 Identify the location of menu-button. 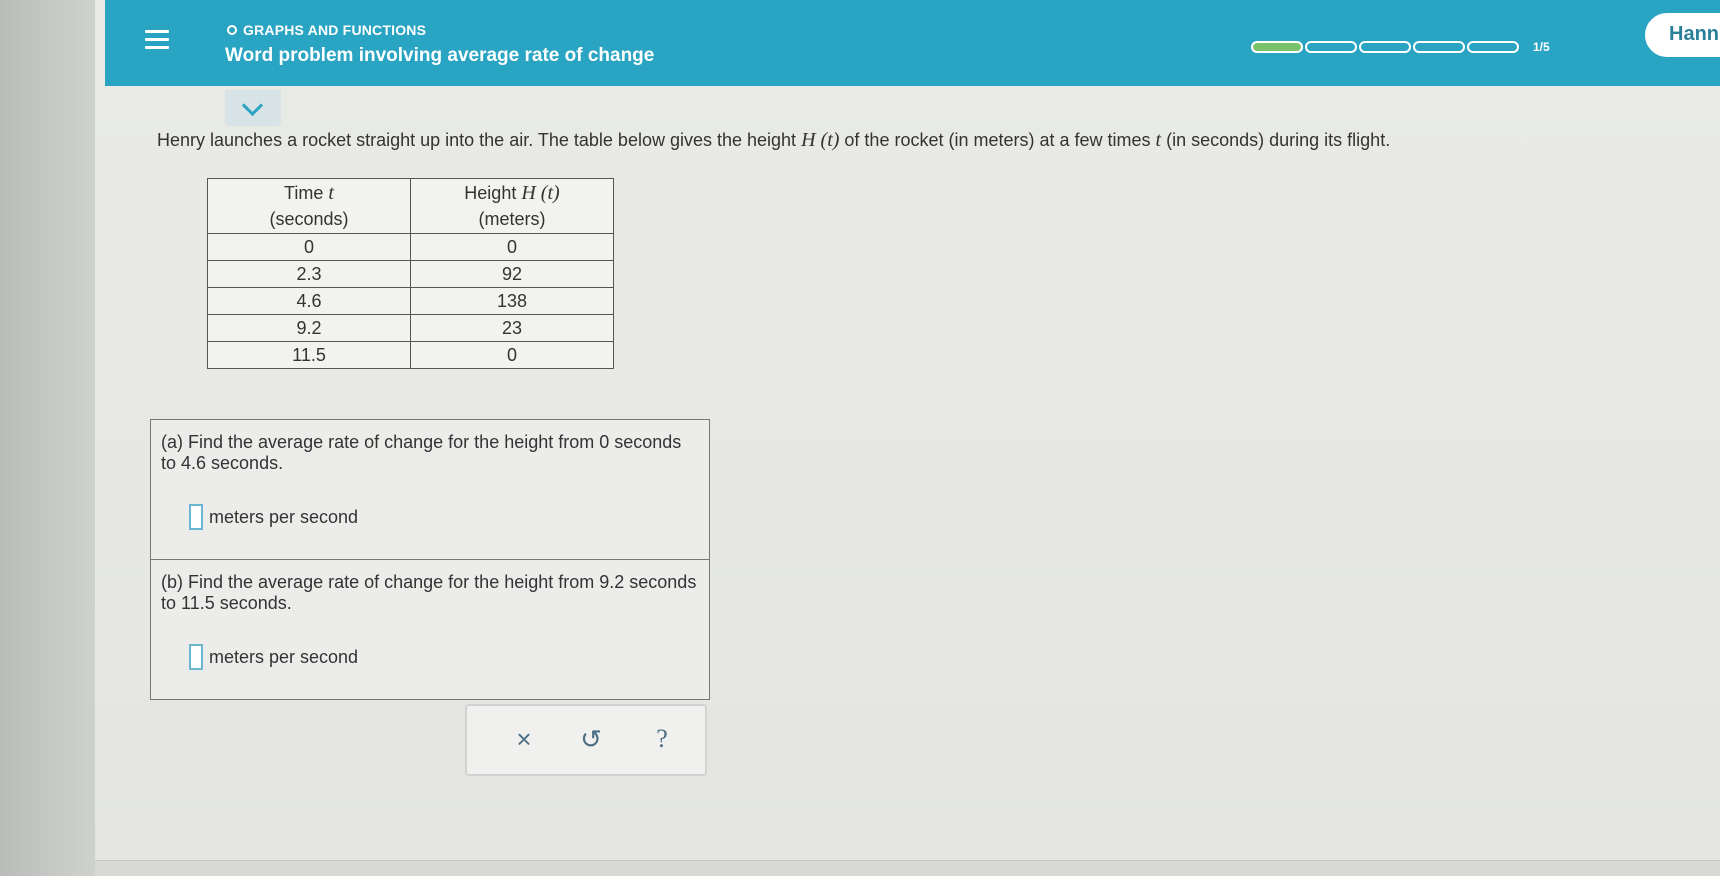
(157, 42).